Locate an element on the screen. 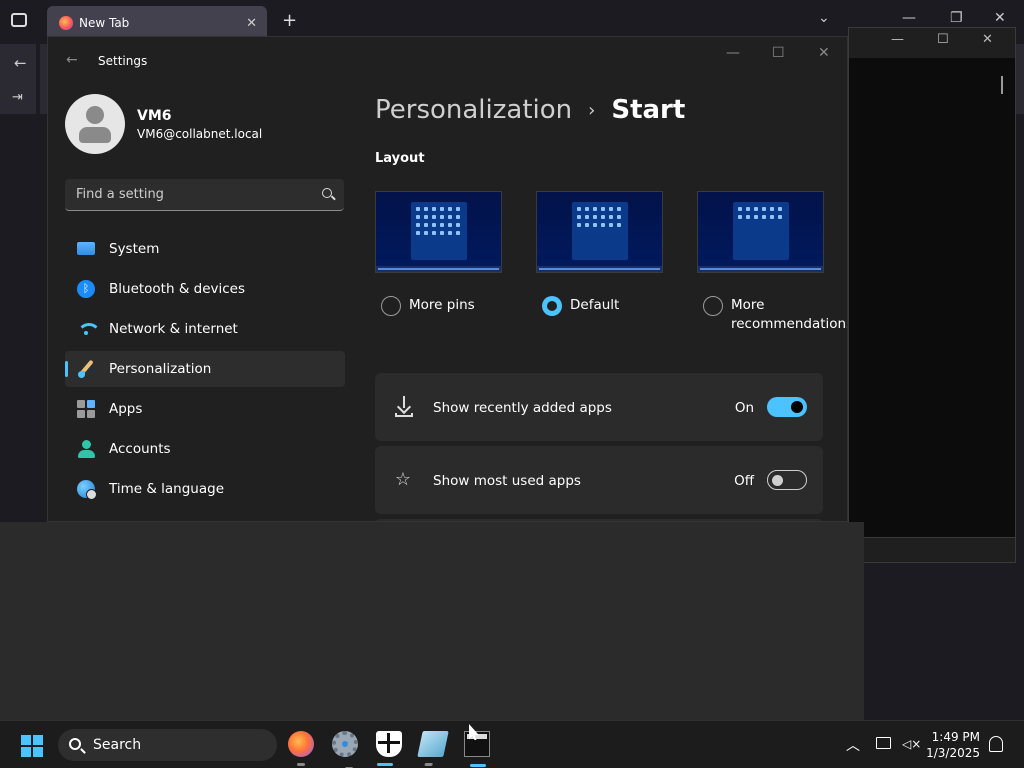 The width and height of the screenshot is (1024, 768). apps-icon is located at coordinates (86, 409).